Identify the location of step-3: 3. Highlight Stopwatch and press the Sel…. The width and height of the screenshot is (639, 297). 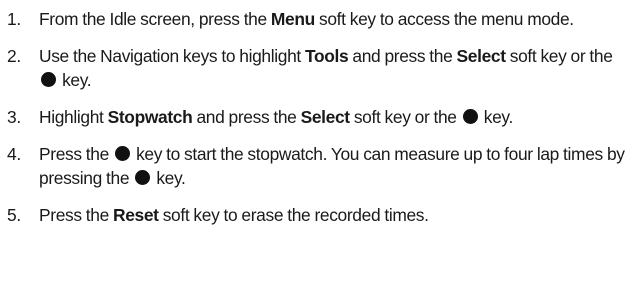
(319, 117).